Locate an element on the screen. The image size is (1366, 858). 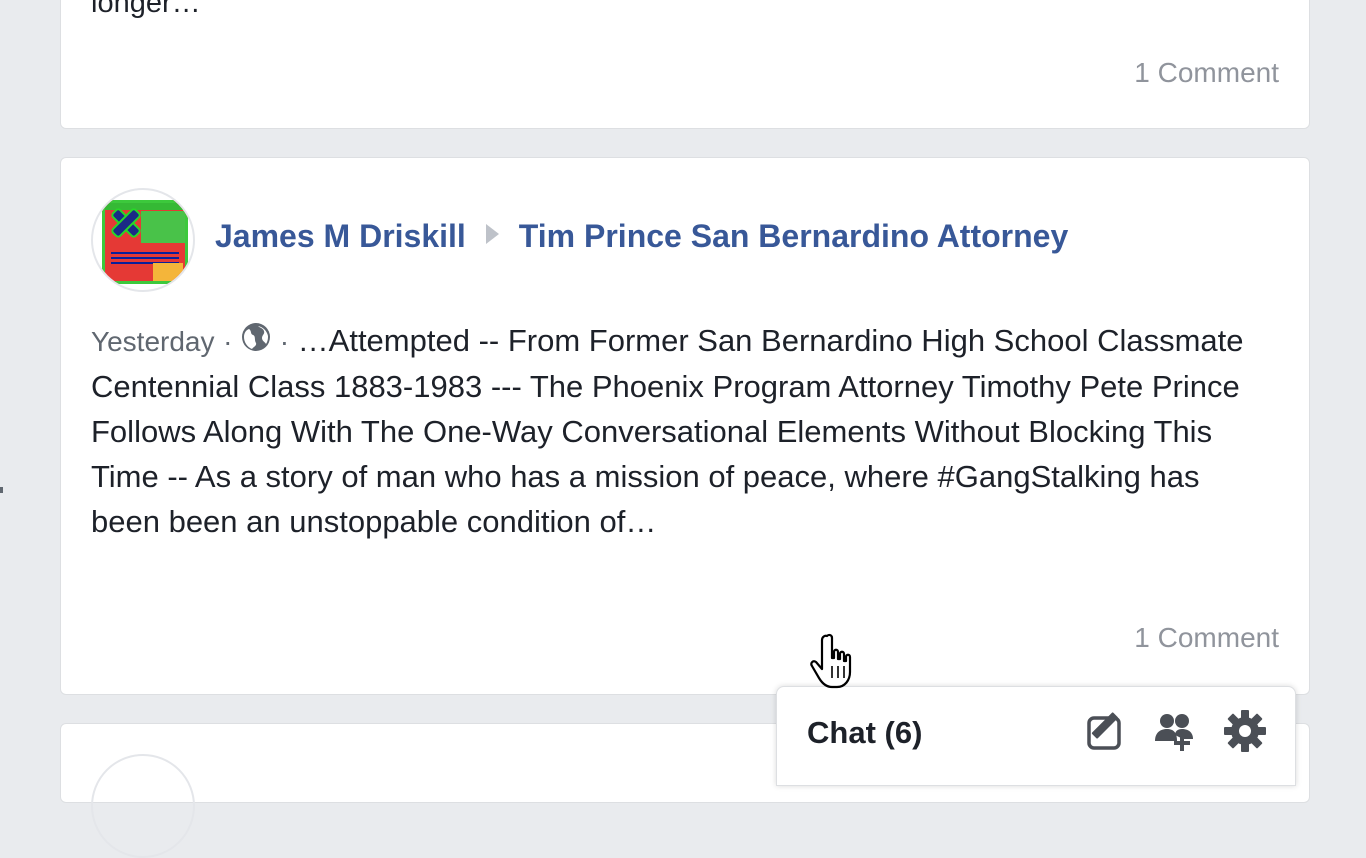
avatar-panel is located at coordinates (163, 227).